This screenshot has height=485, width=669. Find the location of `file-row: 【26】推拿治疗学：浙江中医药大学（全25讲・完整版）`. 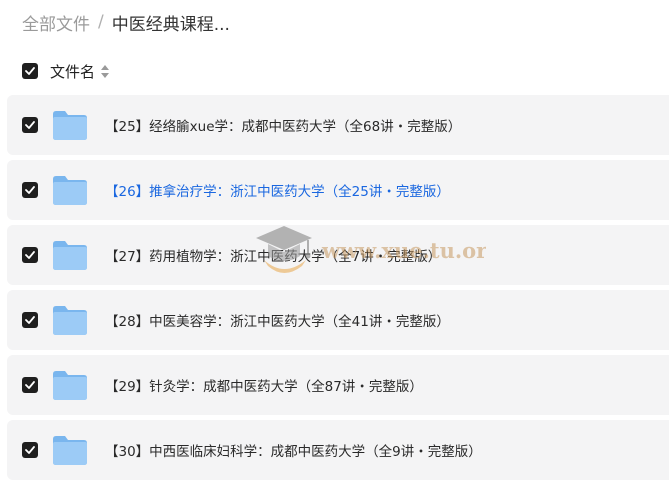

file-row: 【26】推拿治疗学：浙江中医药大学（全25讲・完整版） is located at coordinates (338, 190).